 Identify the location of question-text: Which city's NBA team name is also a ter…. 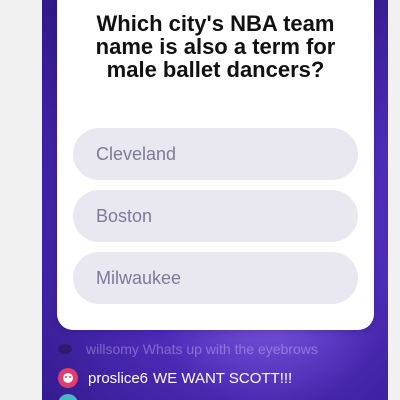
(215, 46).